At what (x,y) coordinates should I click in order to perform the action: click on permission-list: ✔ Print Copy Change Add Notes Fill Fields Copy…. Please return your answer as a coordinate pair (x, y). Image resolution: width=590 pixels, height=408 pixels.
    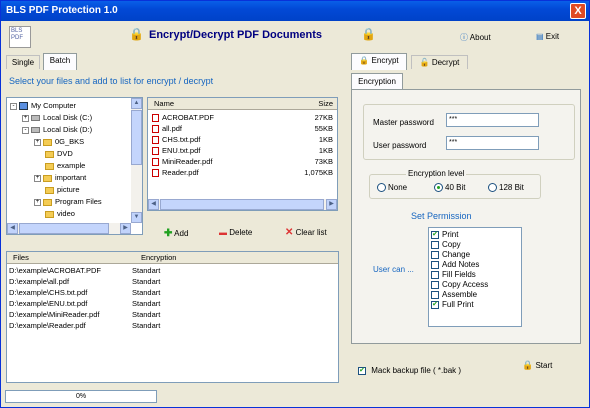
    Looking at the image, I should click on (475, 277).